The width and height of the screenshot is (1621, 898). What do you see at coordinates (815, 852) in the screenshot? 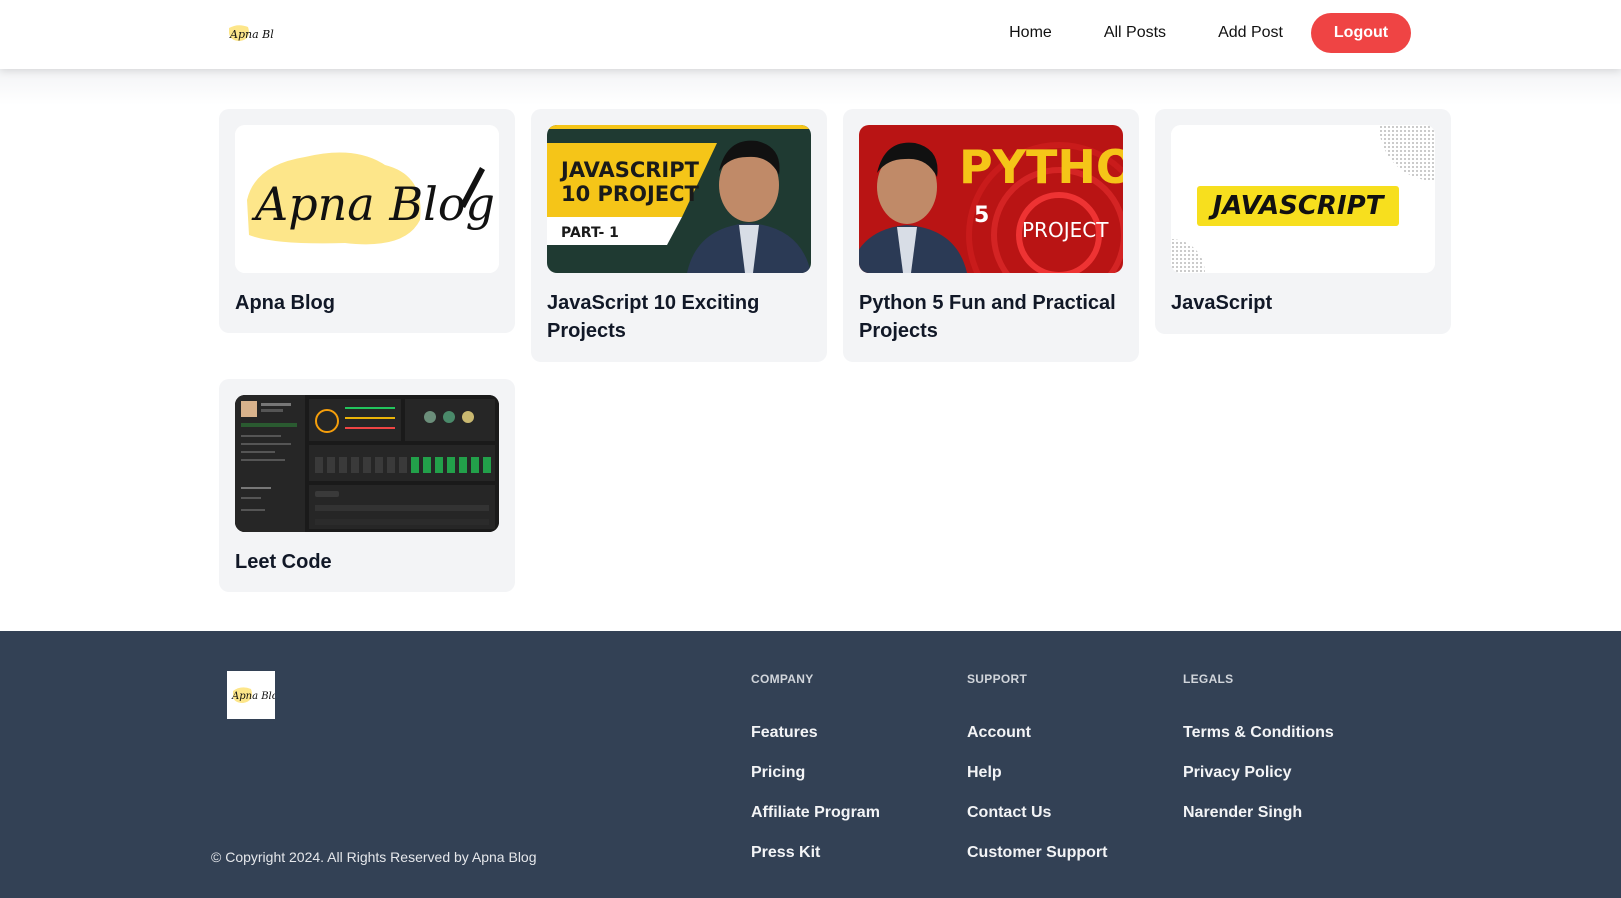
I see `footer-link: Press Kit` at bounding box center [815, 852].